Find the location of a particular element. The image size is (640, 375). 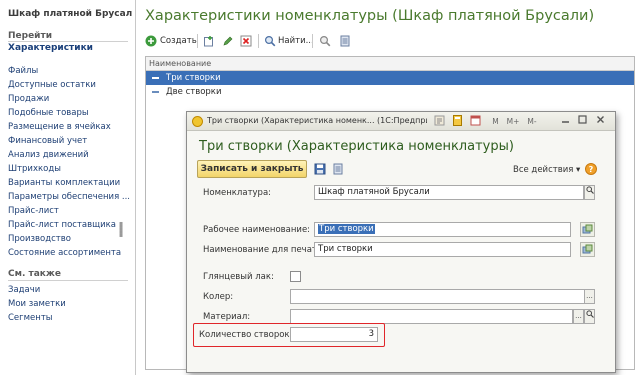

nav-item-notes: Мои заметки is located at coordinates (37, 304).